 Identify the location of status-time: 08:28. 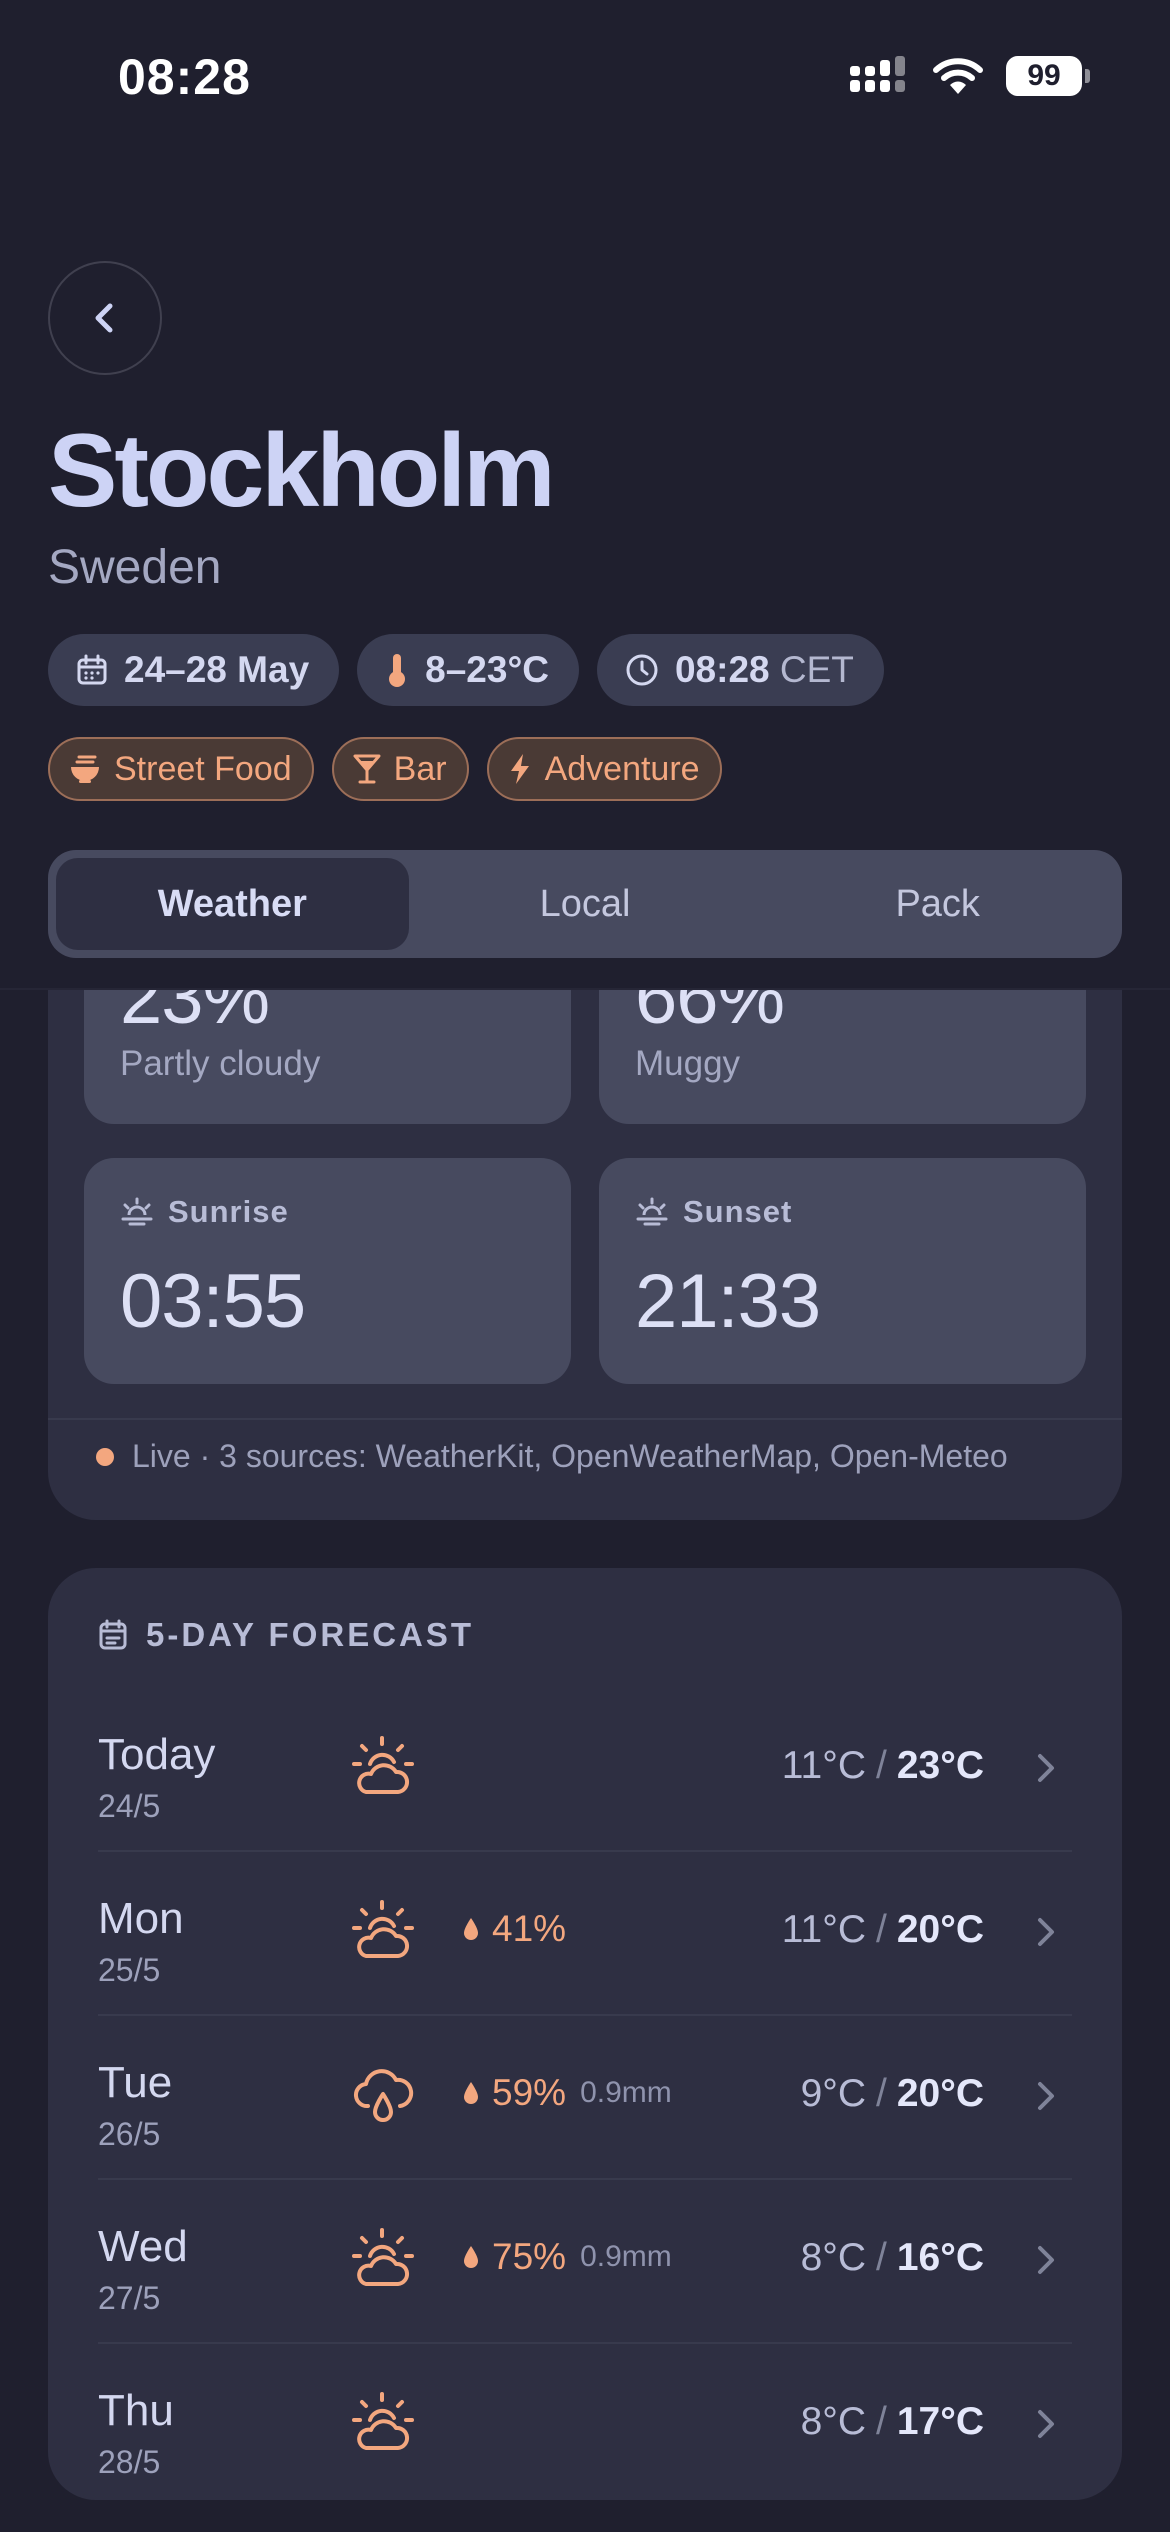
(184, 77).